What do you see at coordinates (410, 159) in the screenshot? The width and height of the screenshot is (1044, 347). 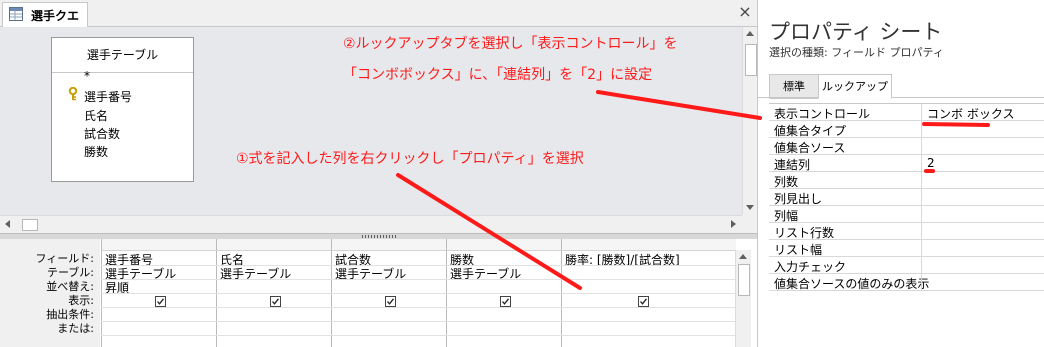 I see `annotation-step1: ①式を記入した列を右クリックし「プロパティ」を選択` at bounding box center [410, 159].